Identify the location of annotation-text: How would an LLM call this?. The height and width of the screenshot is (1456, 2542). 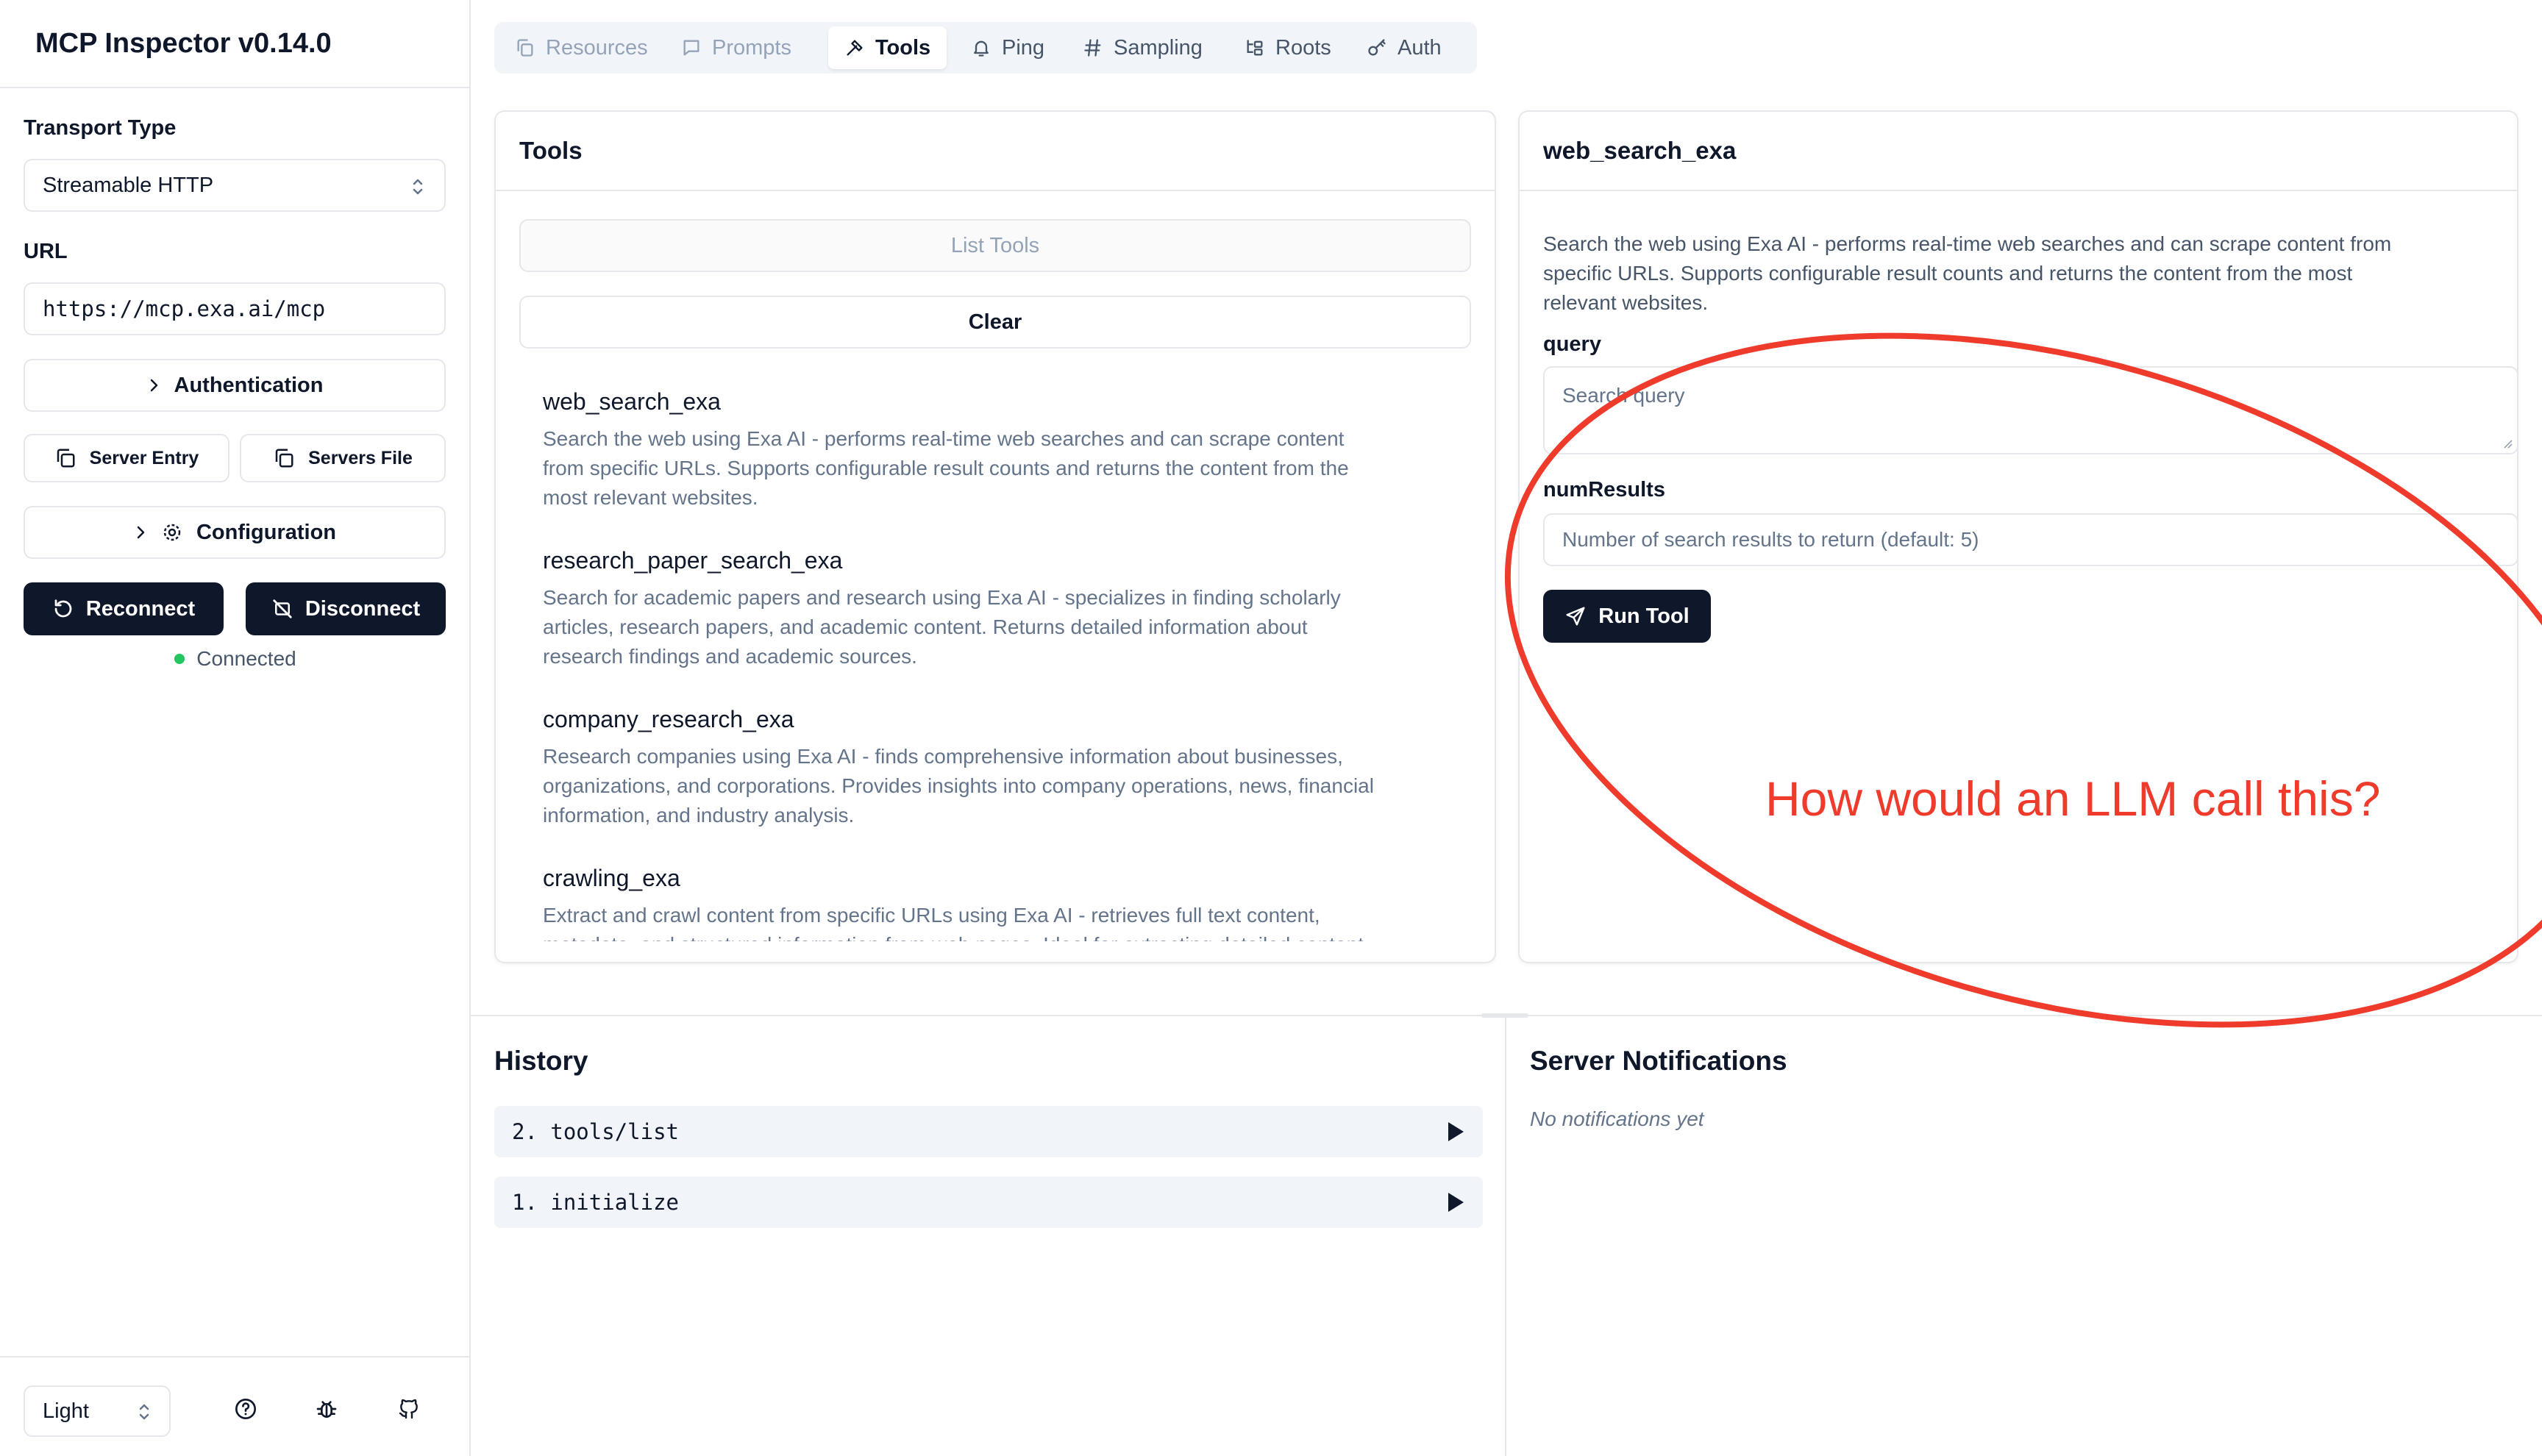
(2073, 798).